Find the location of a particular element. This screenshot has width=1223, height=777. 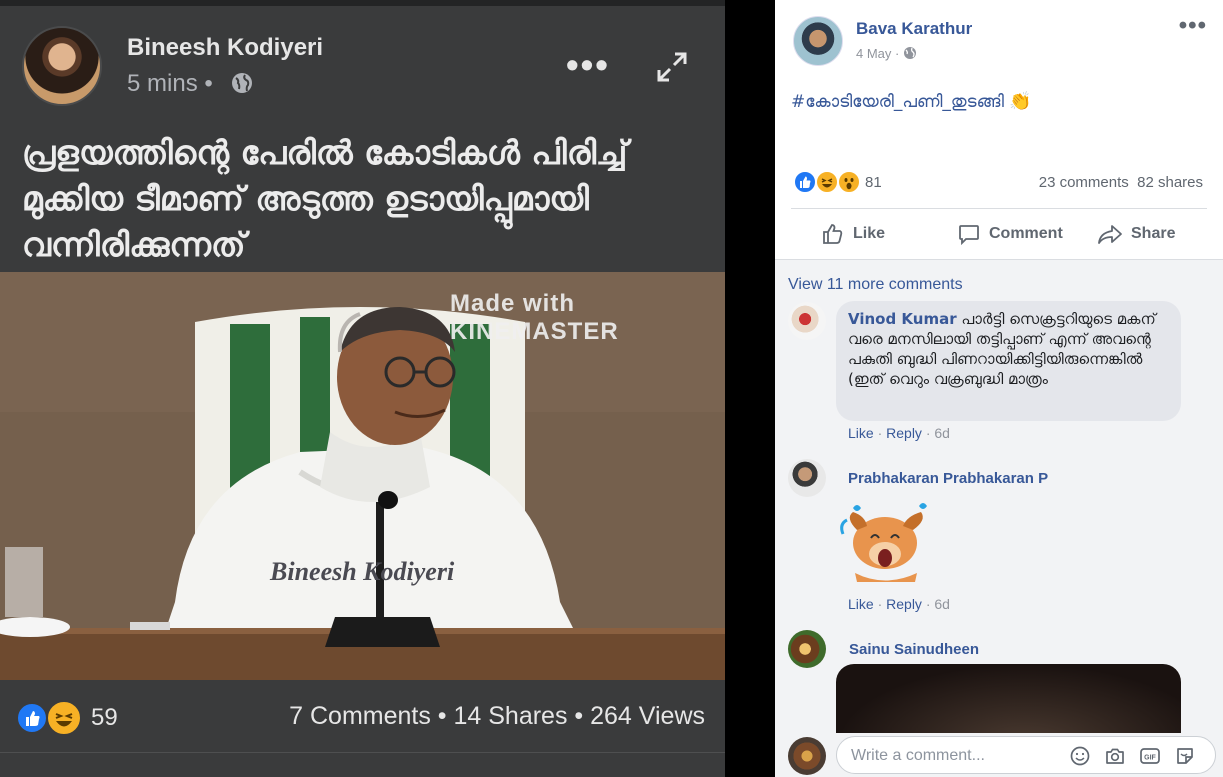

share-label: Share is located at coordinates (1153, 233).